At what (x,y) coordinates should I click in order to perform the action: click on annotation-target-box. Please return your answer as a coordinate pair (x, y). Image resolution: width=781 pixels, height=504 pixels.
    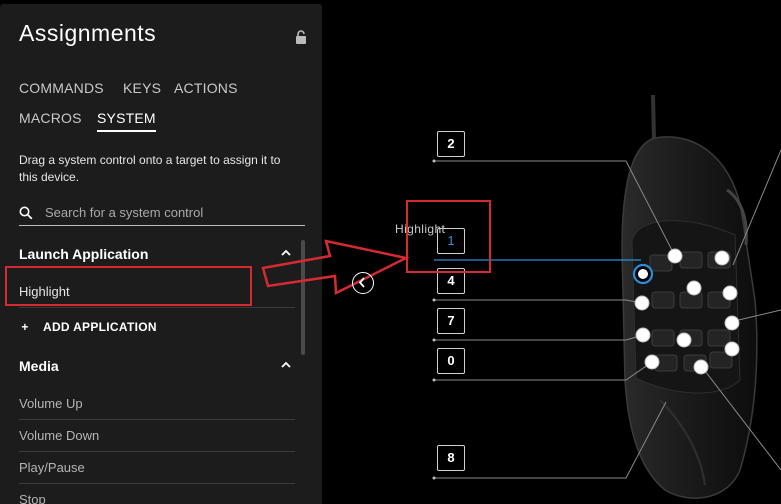
    Looking at the image, I should click on (448, 236).